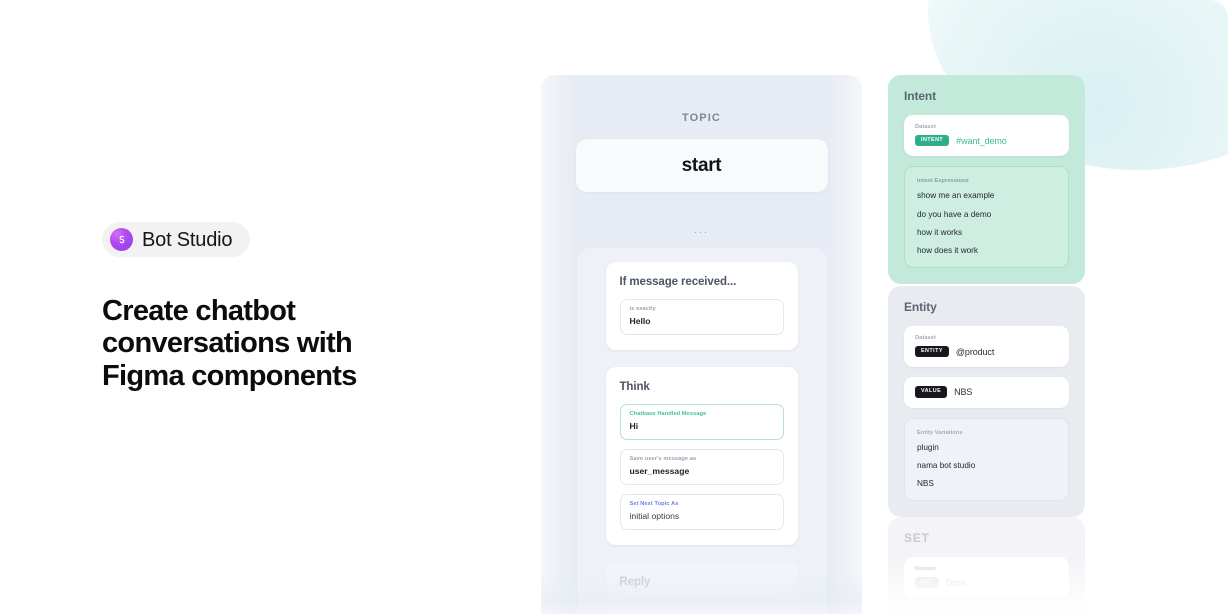  What do you see at coordinates (931, 392) in the screenshot?
I see `value-badge: VALUE` at bounding box center [931, 392].